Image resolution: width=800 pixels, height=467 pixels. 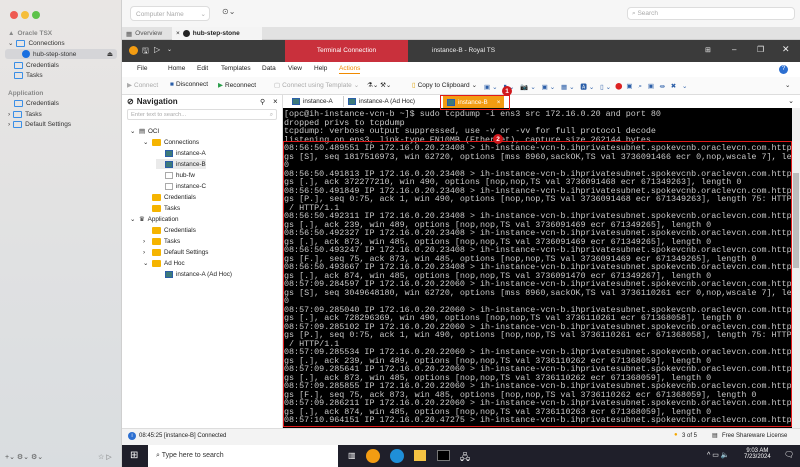 I want to click on license-icon: ▤, so click(x=715, y=436).